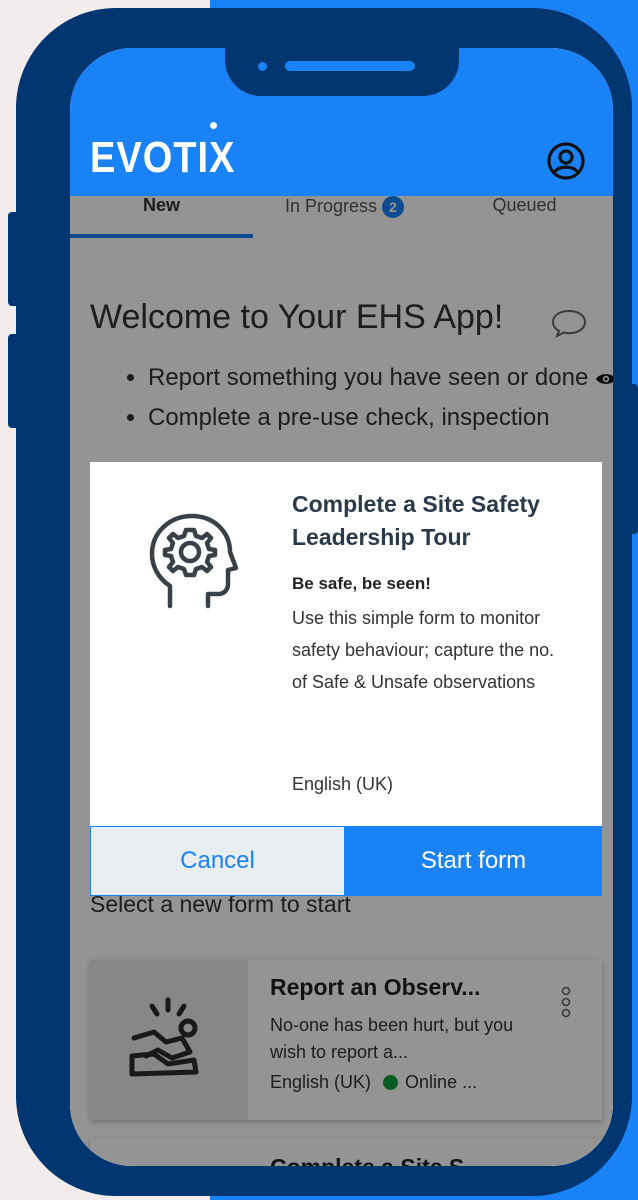  Describe the element at coordinates (350, 66) in the screenshot. I see `speaker-bar` at that location.